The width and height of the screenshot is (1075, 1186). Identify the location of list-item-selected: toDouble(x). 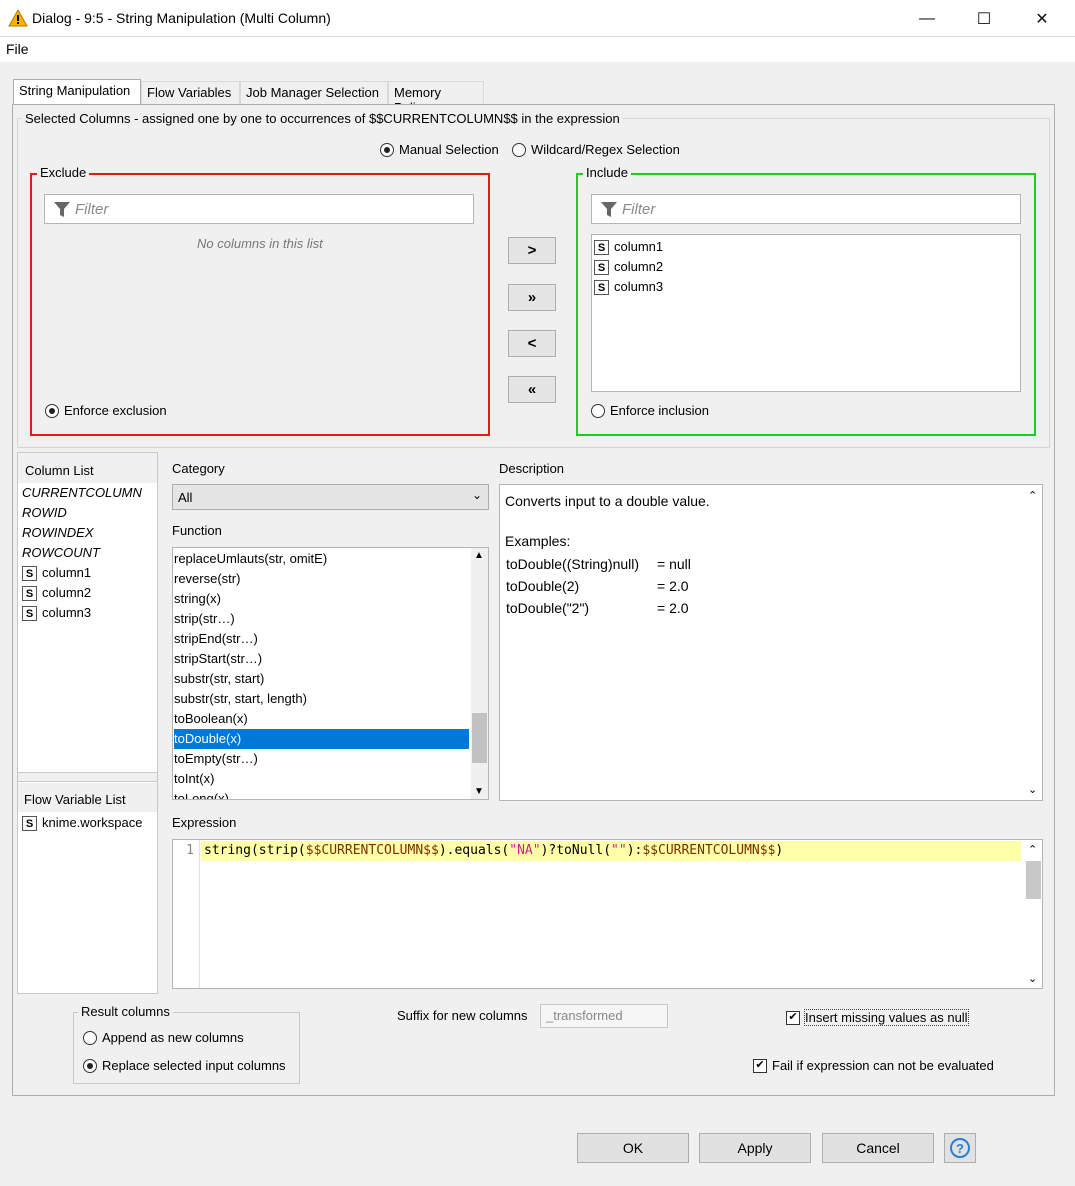
(321, 739).